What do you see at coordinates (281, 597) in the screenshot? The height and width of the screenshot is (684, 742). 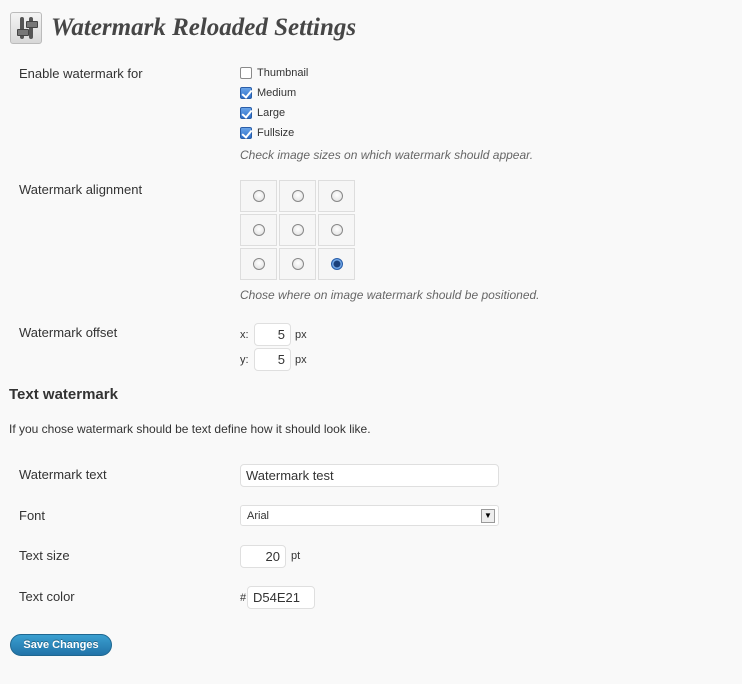 I see `text-color-input: D54E21` at bounding box center [281, 597].